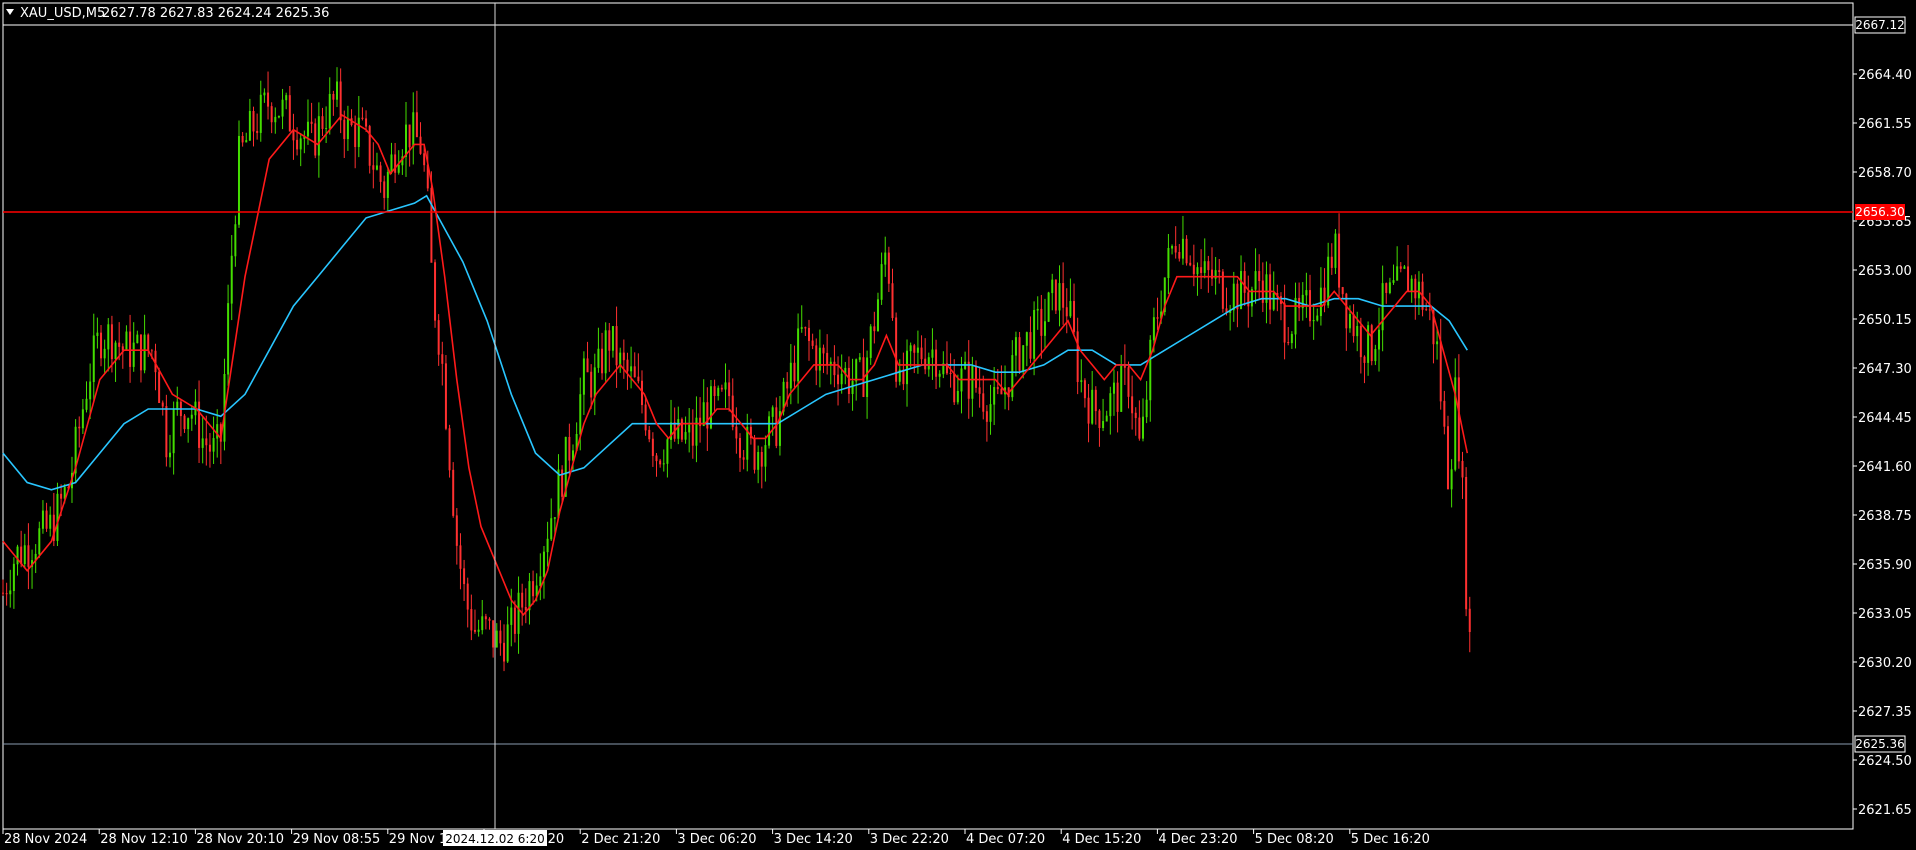 Image resolution: width=1916 pixels, height=850 pixels. Describe the element at coordinates (1885, 173) in the screenshot. I see `price-tick-label: 2658.70` at that location.